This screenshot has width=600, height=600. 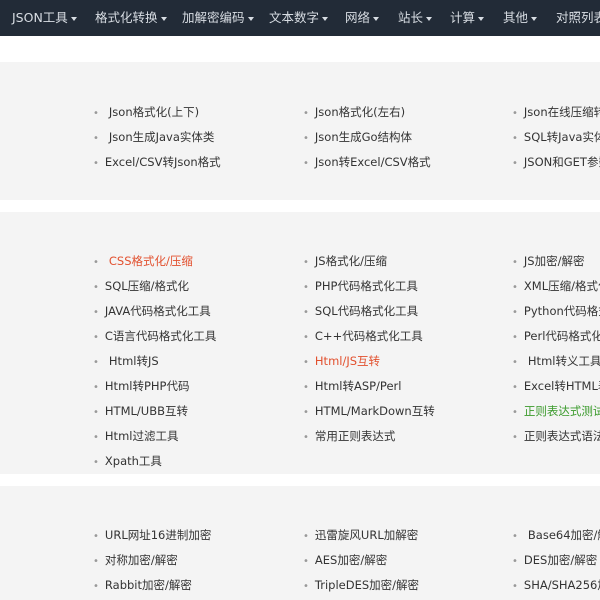 I want to click on tool-link-label: PHP代码格式化工具, so click(x=366, y=286).